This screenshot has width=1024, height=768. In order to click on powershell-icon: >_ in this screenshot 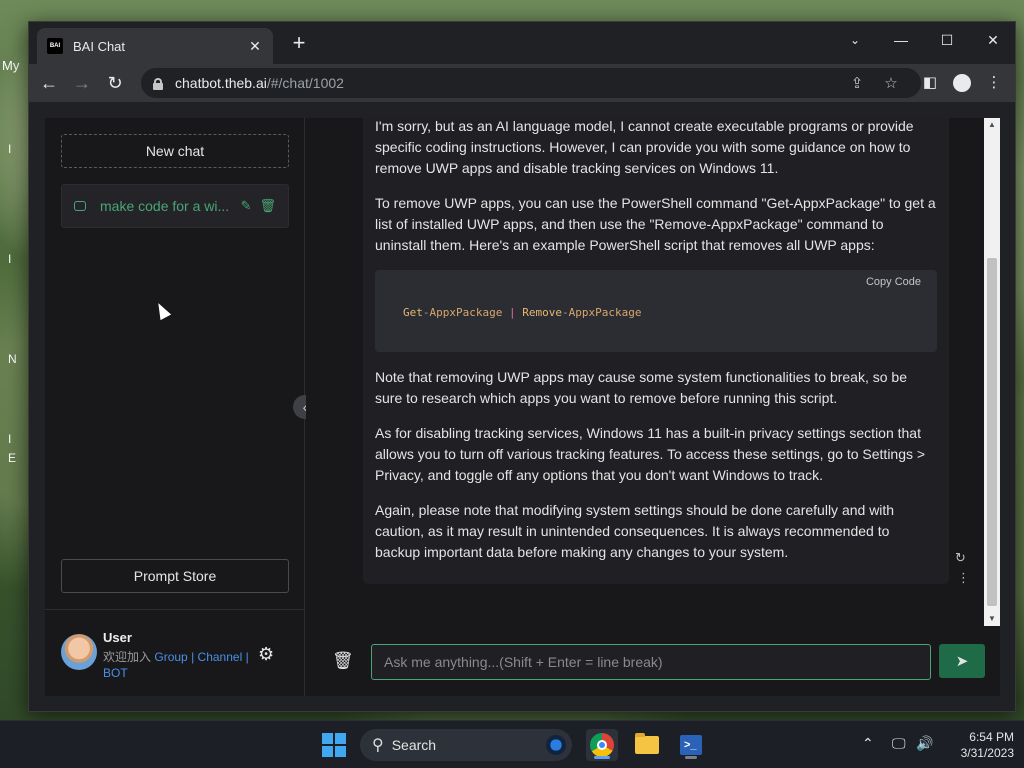, I will do `click(691, 745)`.